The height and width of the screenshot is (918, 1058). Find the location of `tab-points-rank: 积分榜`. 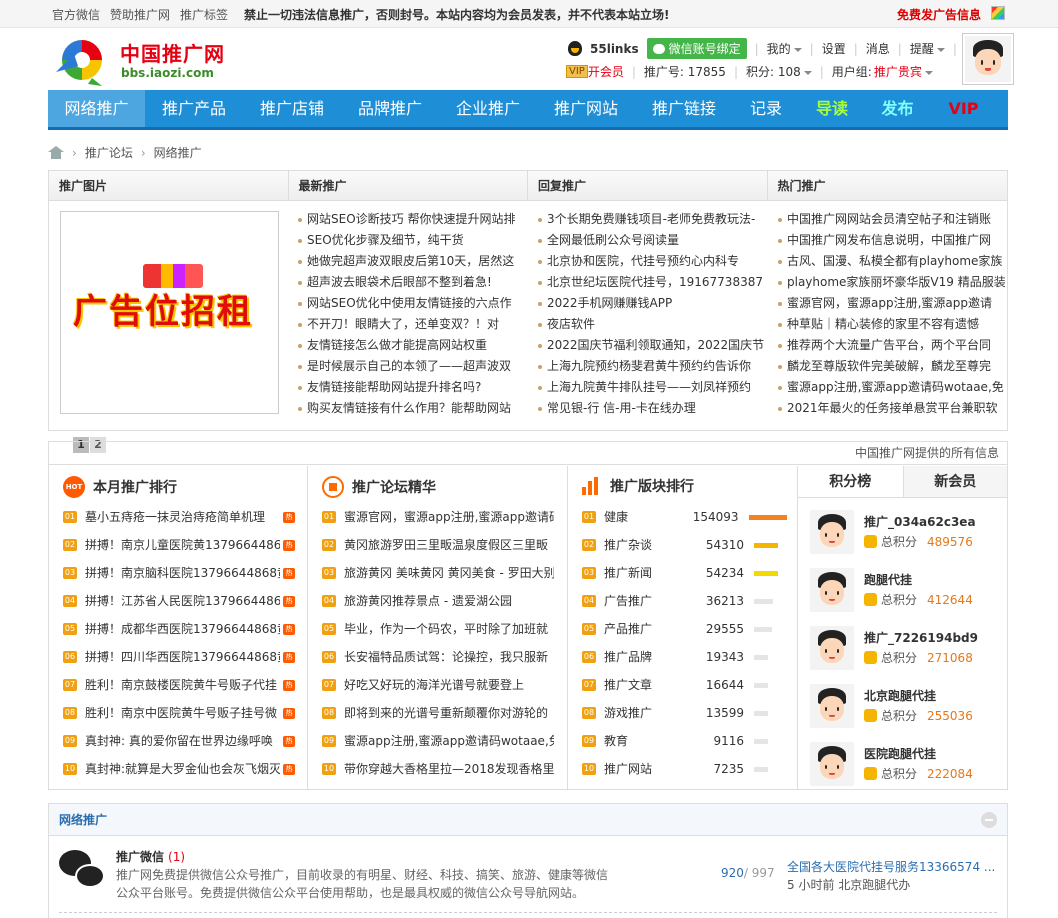

tab-points-rank: 积分榜 is located at coordinates (850, 481).